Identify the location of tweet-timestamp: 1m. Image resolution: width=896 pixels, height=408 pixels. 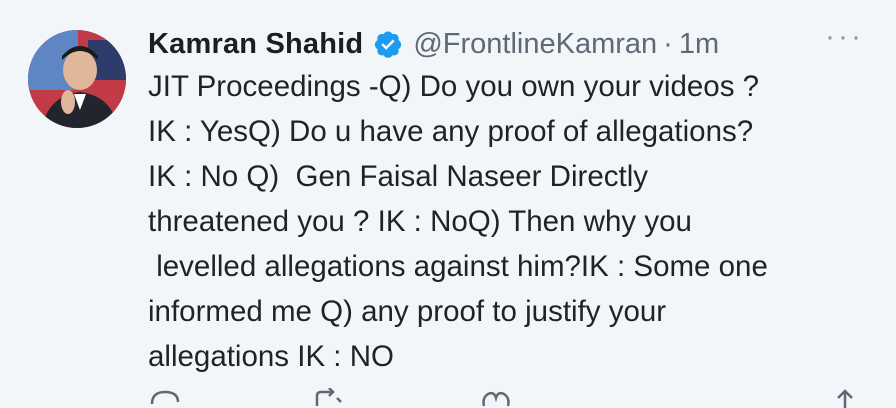
(699, 44).